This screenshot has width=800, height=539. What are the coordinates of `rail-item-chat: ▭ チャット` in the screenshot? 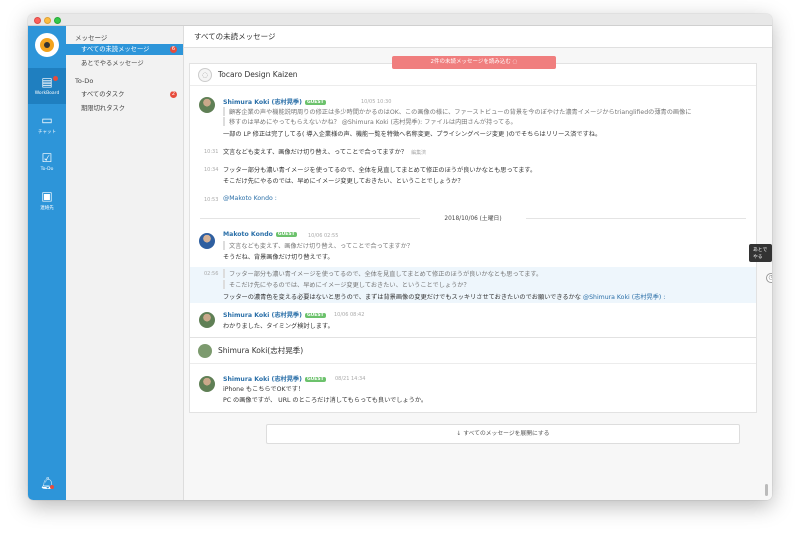 It's located at (47, 124).